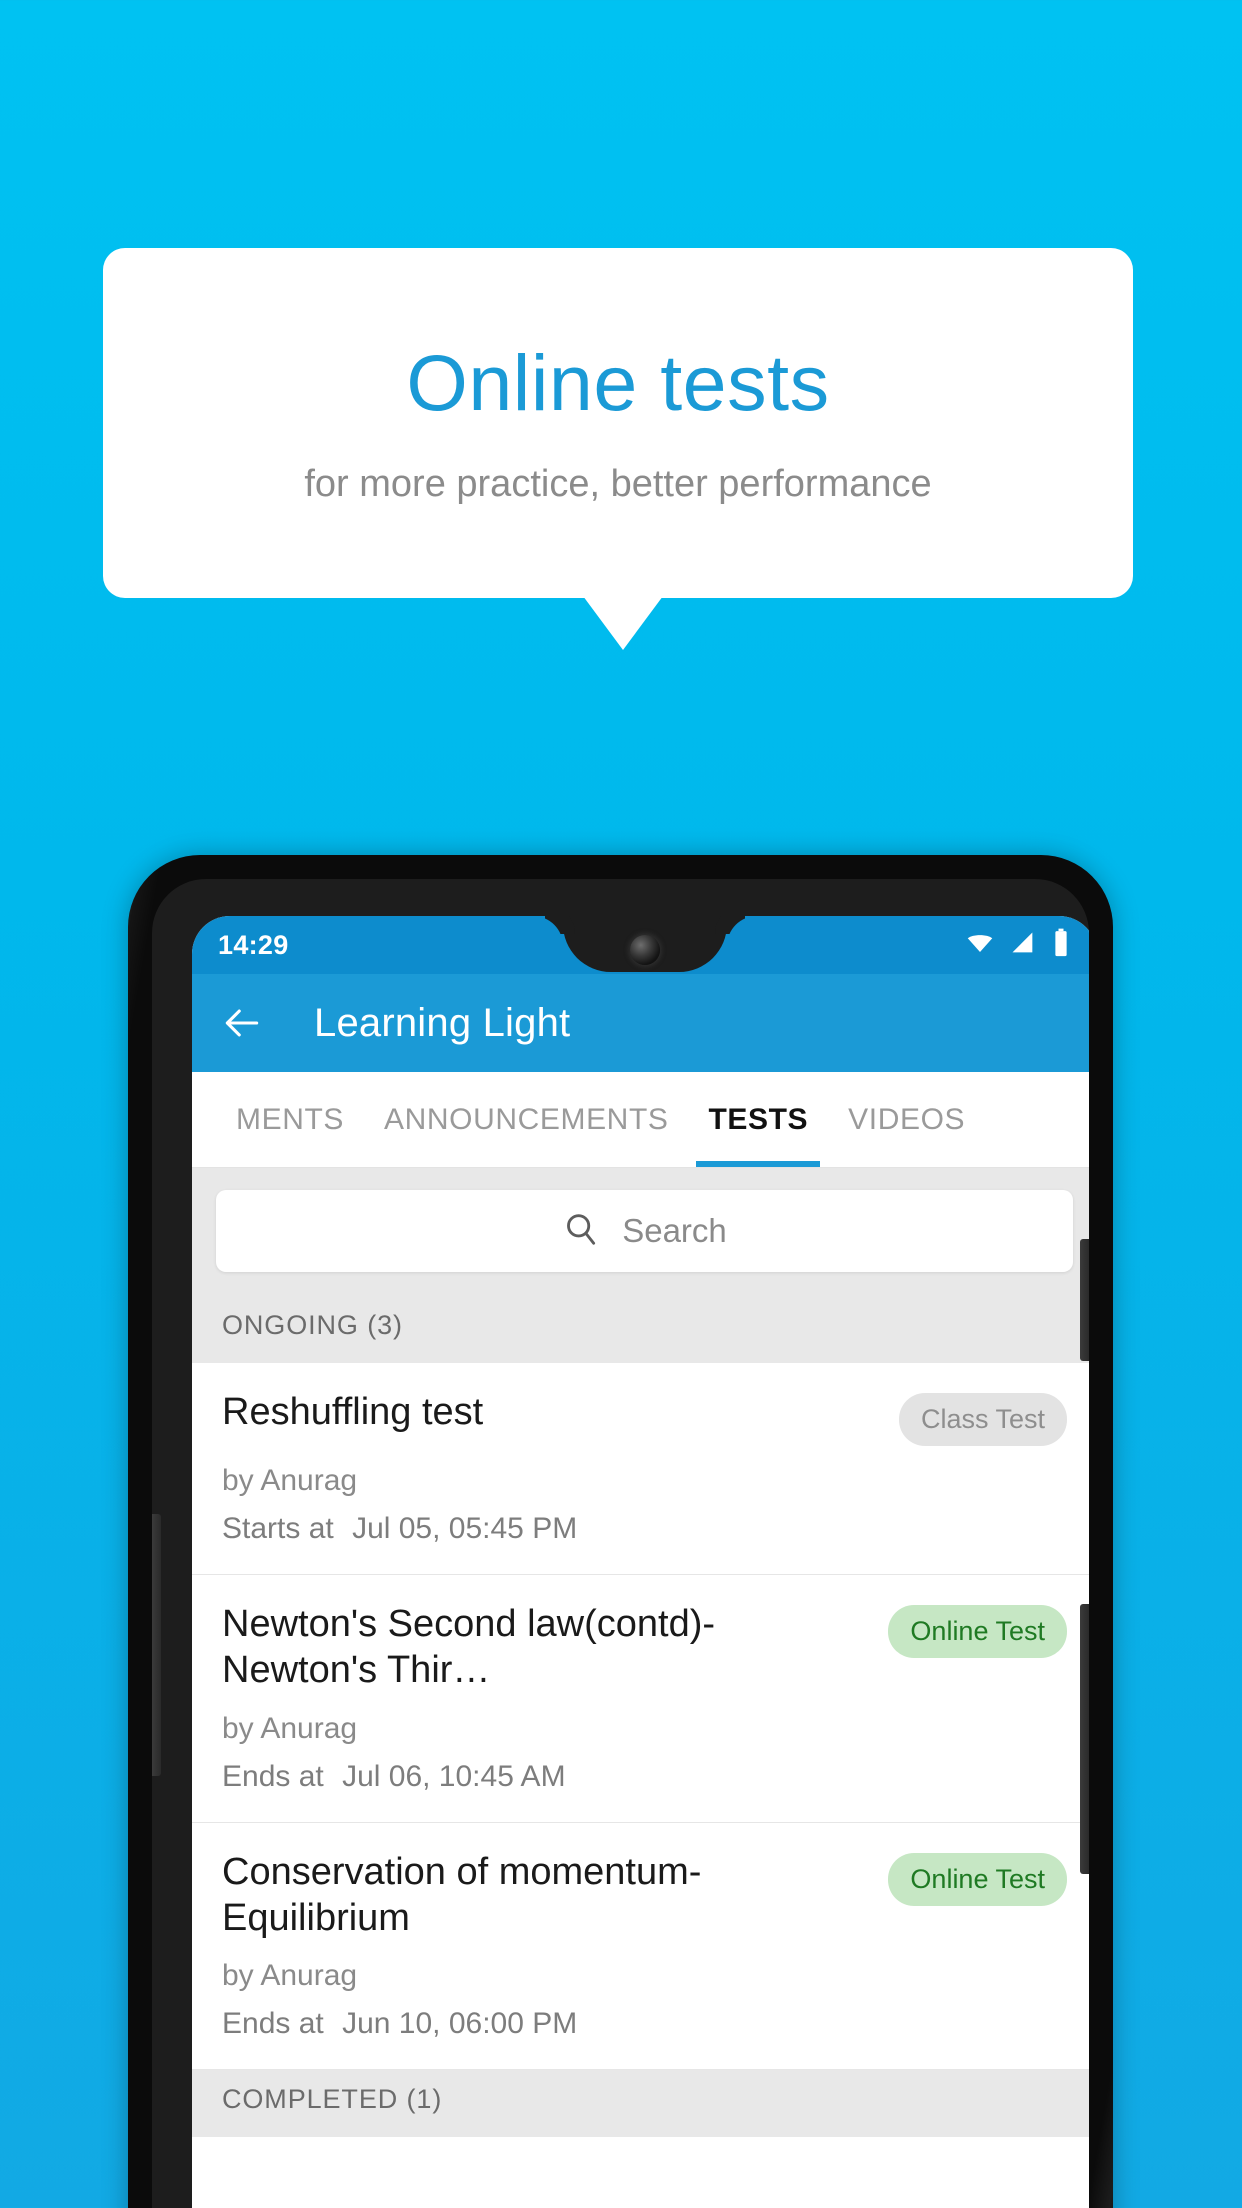 Image resolution: width=1242 pixels, height=2208 pixels. What do you see at coordinates (442, 1022) in the screenshot?
I see `app-title: Learning Light` at bounding box center [442, 1022].